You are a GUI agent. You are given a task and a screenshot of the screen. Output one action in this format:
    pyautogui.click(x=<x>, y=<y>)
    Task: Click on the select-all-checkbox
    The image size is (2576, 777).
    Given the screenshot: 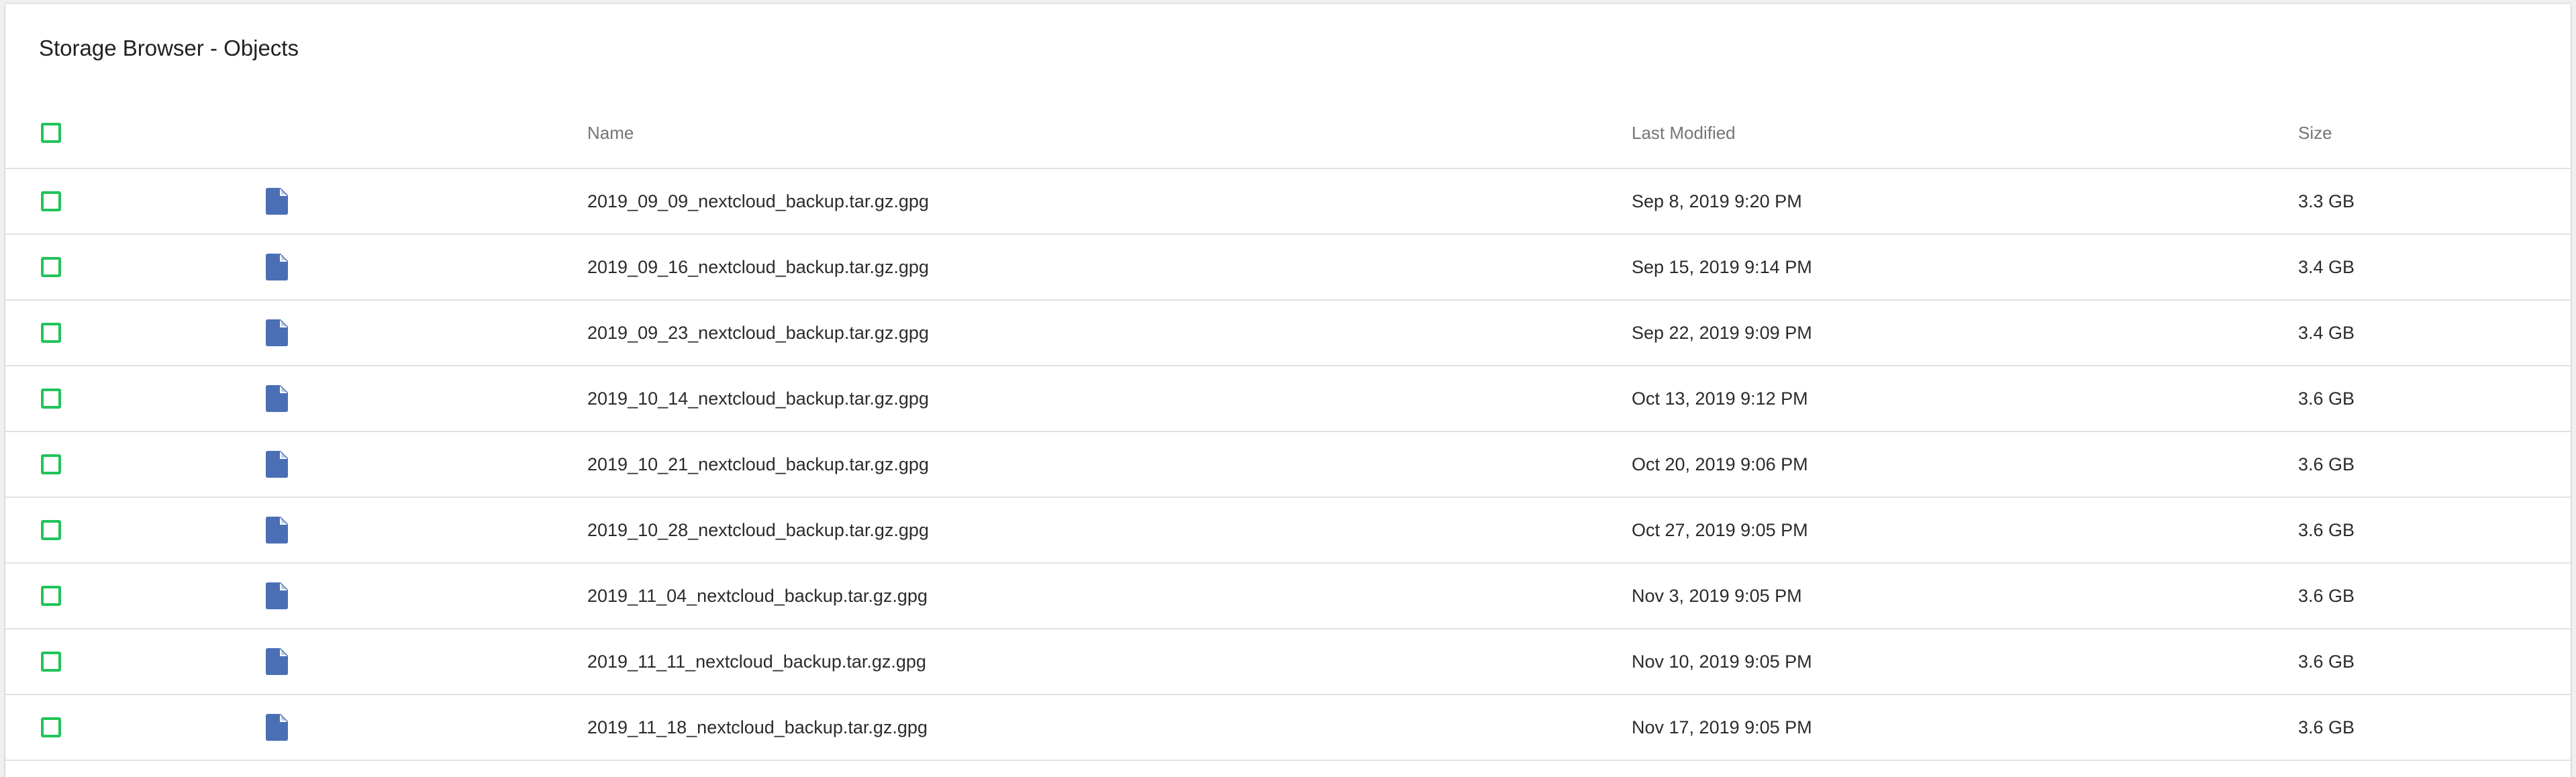 What is the action you would take?
    pyautogui.click(x=51, y=133)
    